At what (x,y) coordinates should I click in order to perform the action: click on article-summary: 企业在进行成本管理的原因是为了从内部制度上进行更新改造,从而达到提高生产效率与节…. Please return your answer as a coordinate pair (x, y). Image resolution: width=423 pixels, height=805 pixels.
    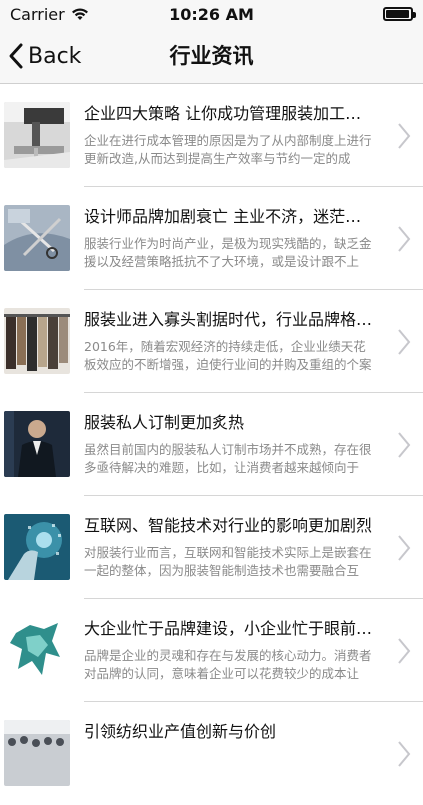
    Looking at the image, I should click on (228, 149).